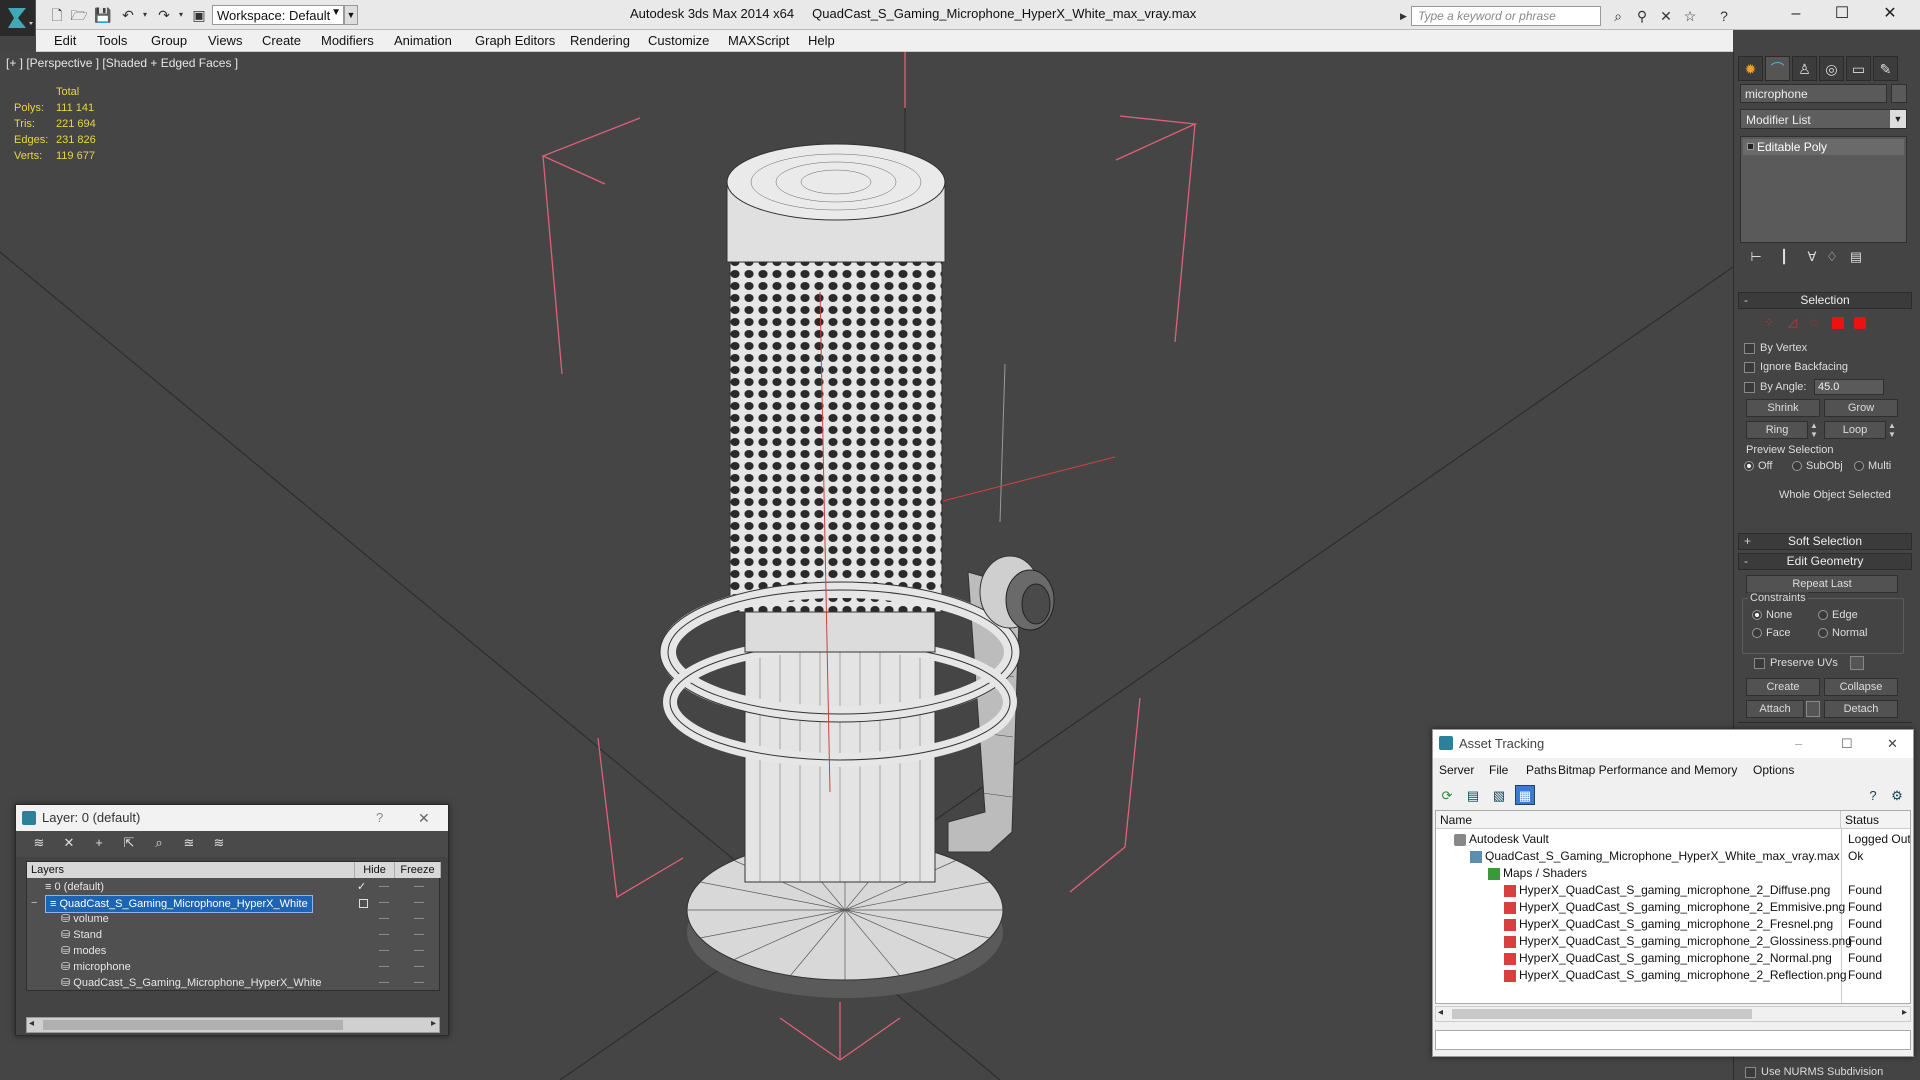 Image resolution: width=1920 pixels, height=1080 pixels. Describe the element at coordinates (1759, 663) in the screenshot. I see `preserve-uvs-checkbox` at that location.